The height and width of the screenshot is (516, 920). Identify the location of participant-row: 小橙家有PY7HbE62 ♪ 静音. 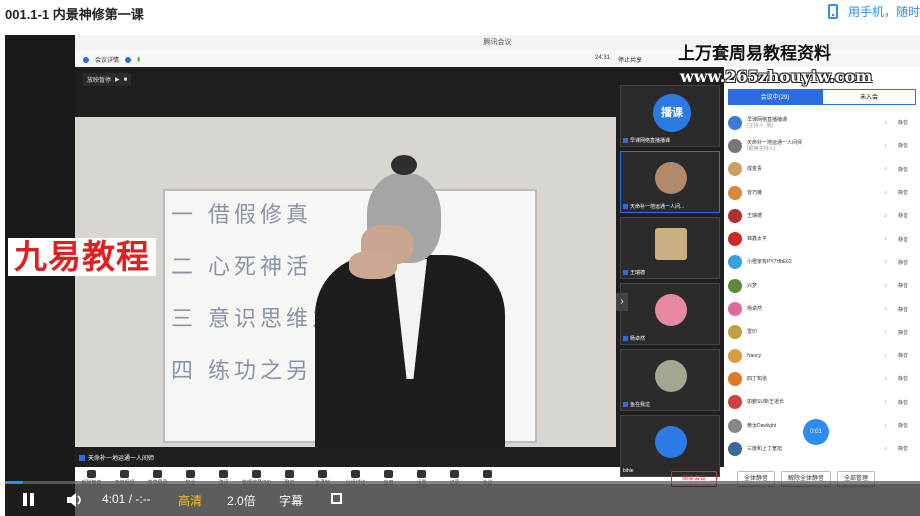
(822, 262).